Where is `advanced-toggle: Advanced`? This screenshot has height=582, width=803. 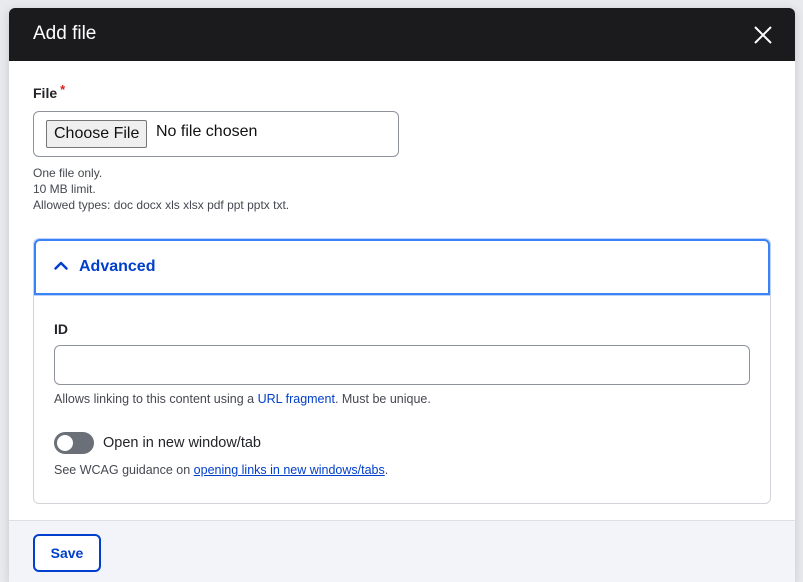
advanced-toggle: Advanced is located at coordinates (402, 267).